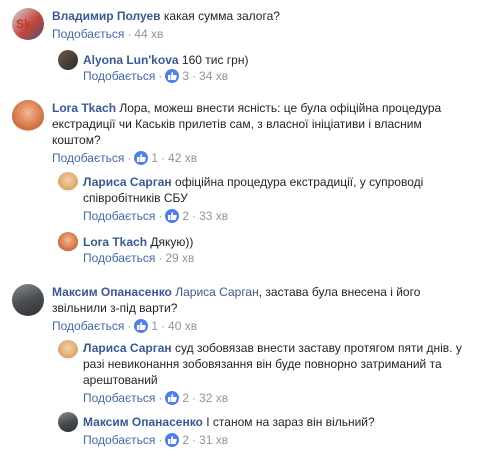 This screenshot has width=490, height=456. What do you see at coordinates (120, 380) in the screenshot?
I see `comment-text-line: арештований` at bounding box center [120, 380].